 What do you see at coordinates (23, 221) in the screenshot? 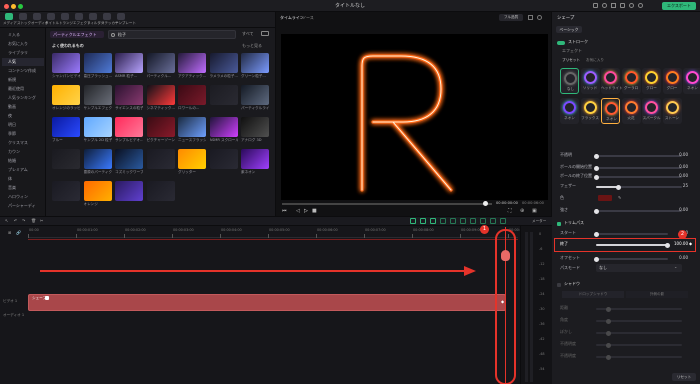
I see `redo-icon: ↷` at bounding box center [23, 221].